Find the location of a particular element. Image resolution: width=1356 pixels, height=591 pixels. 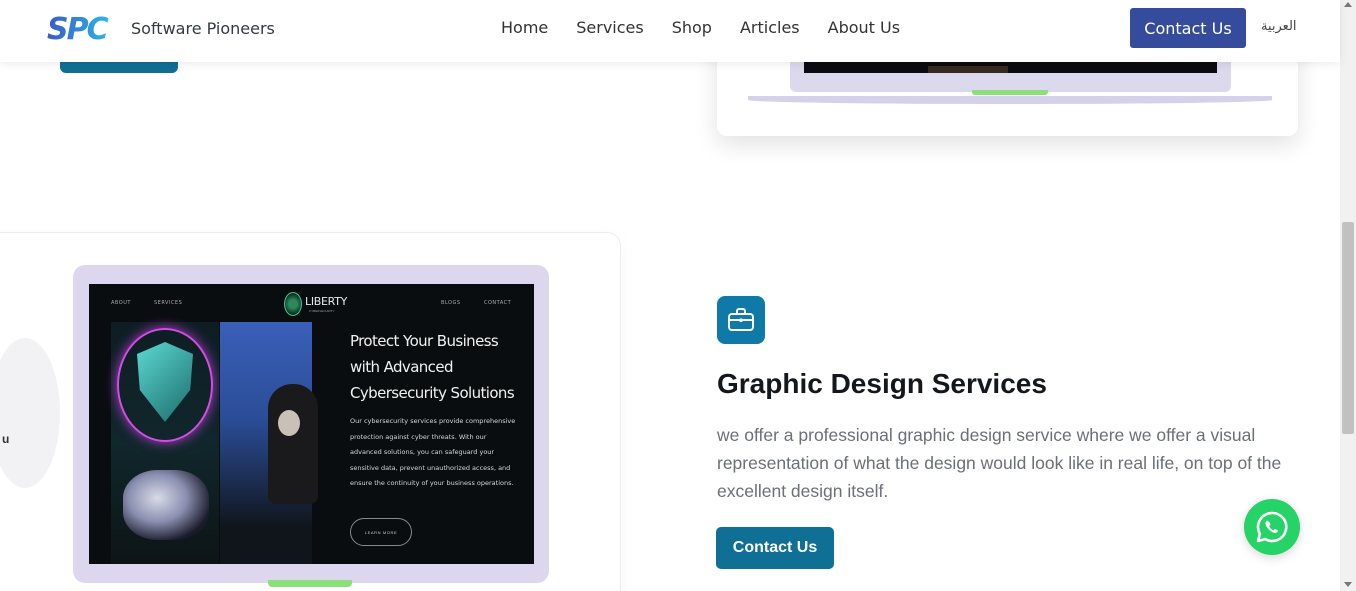

scroll-up-arrow-icon is located at coordinates (1348, 4).